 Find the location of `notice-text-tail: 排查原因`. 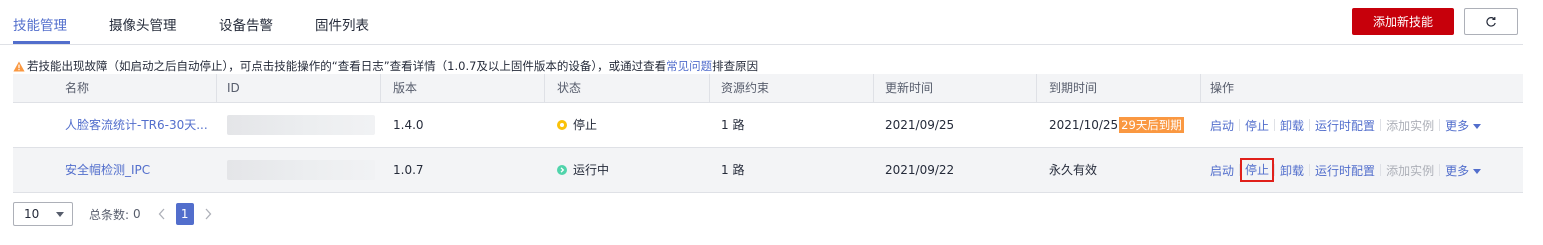

notice-text-tail: 排查原因 is located at coordinates (735, 66).